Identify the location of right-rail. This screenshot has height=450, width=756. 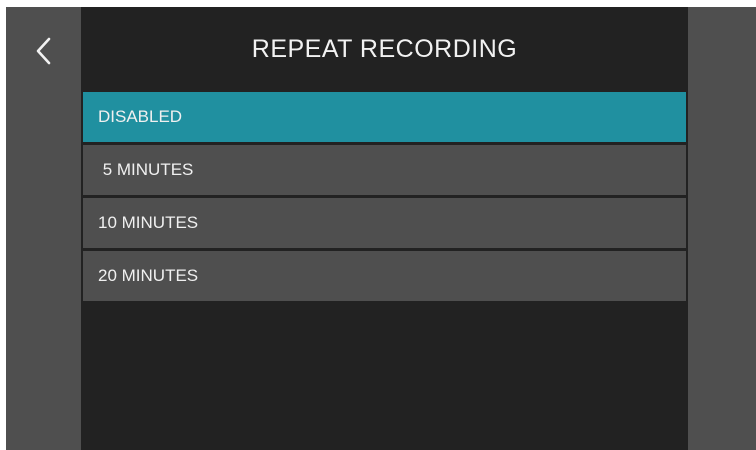
(722, 228).